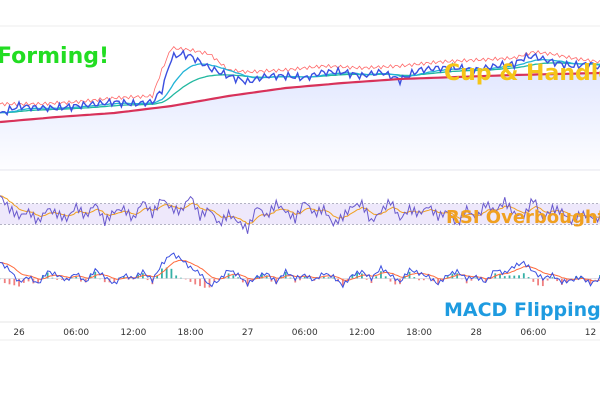  I want to click on cup-handle-annotation: Cup & Handle, so click(522, 73).